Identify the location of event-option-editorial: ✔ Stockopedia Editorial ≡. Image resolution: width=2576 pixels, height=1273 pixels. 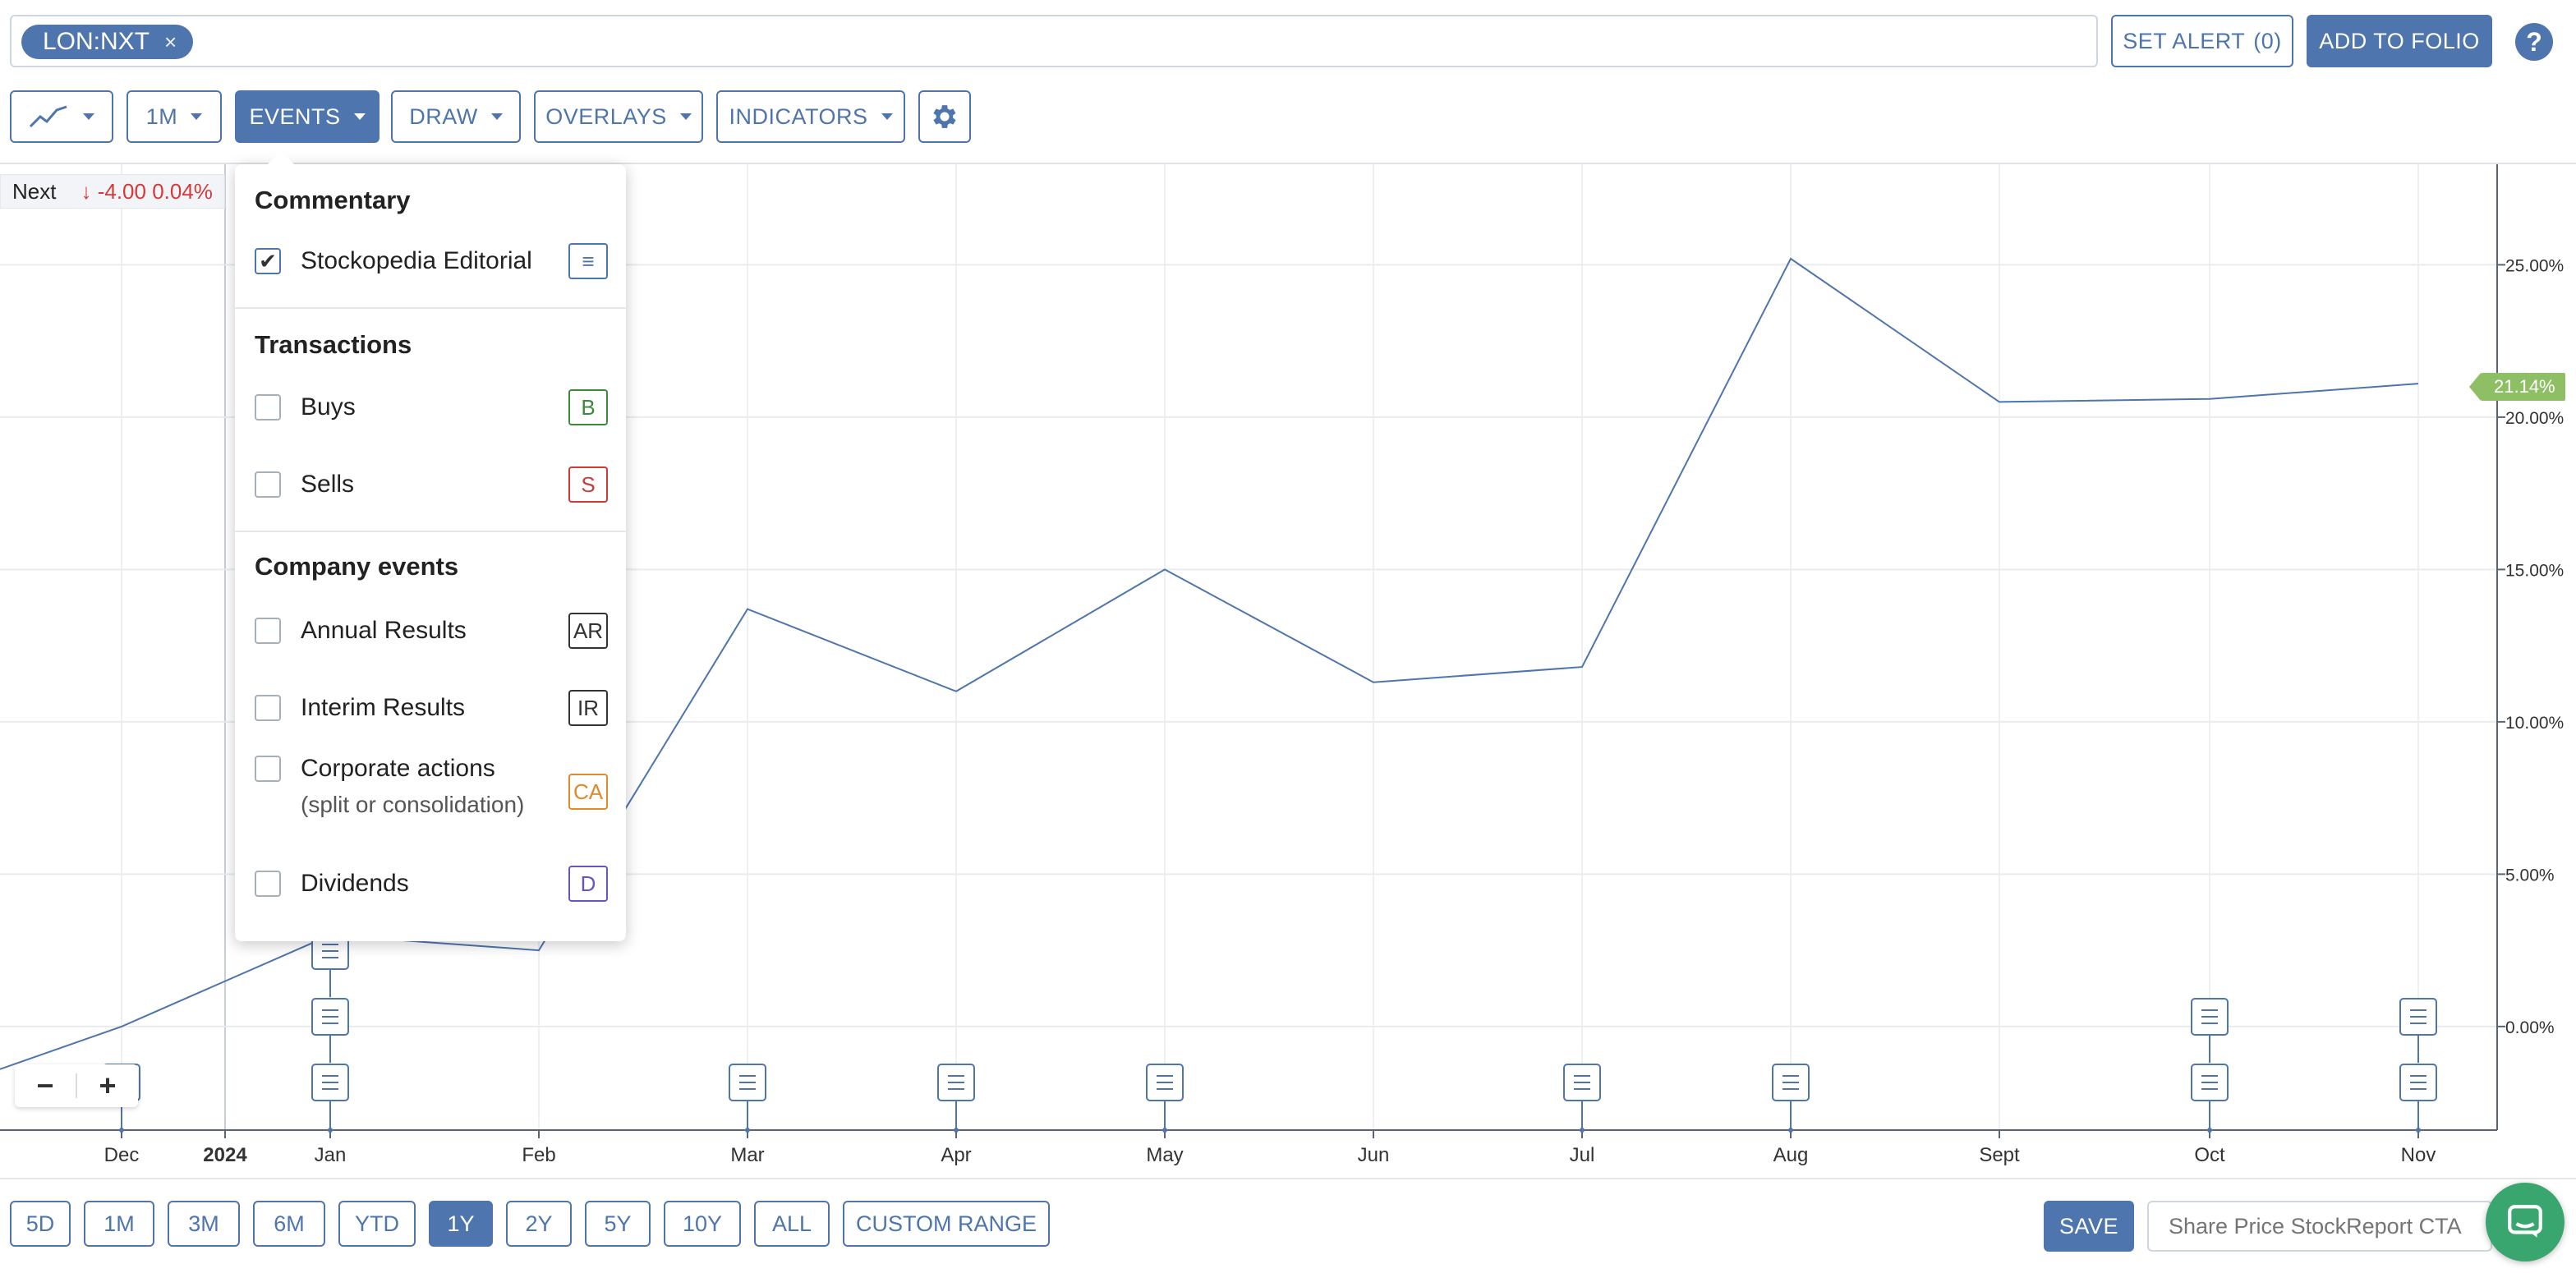
(431, 261).